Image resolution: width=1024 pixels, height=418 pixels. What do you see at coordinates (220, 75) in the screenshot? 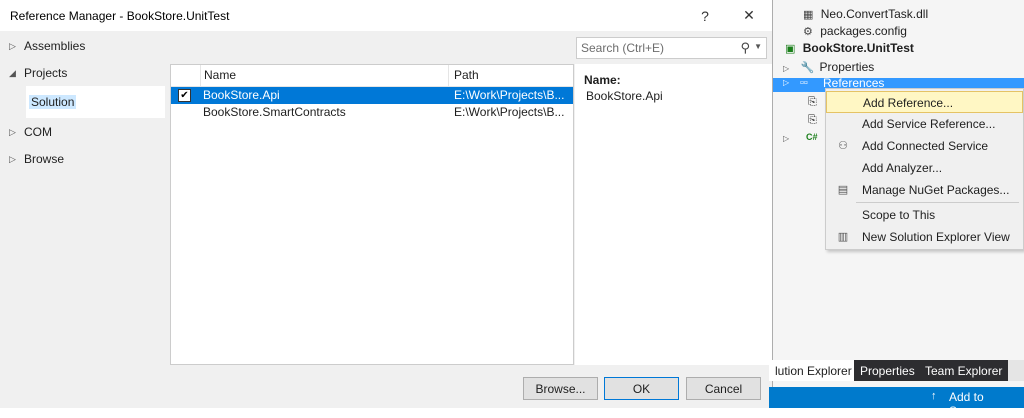
I see `column-name-header: Name` at bounding box center [220, 75].